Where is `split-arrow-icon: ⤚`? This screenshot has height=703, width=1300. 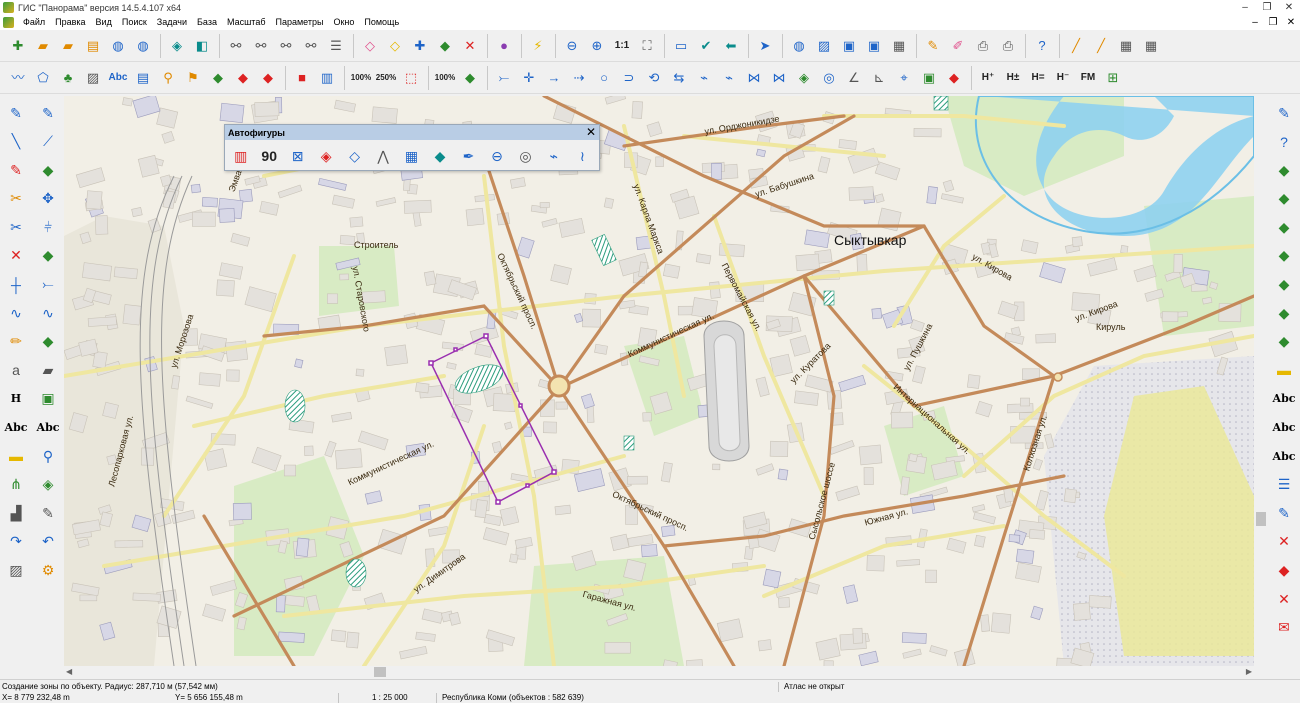 split-arrow-icon: ⤚ is located at coordinates (48, 285).